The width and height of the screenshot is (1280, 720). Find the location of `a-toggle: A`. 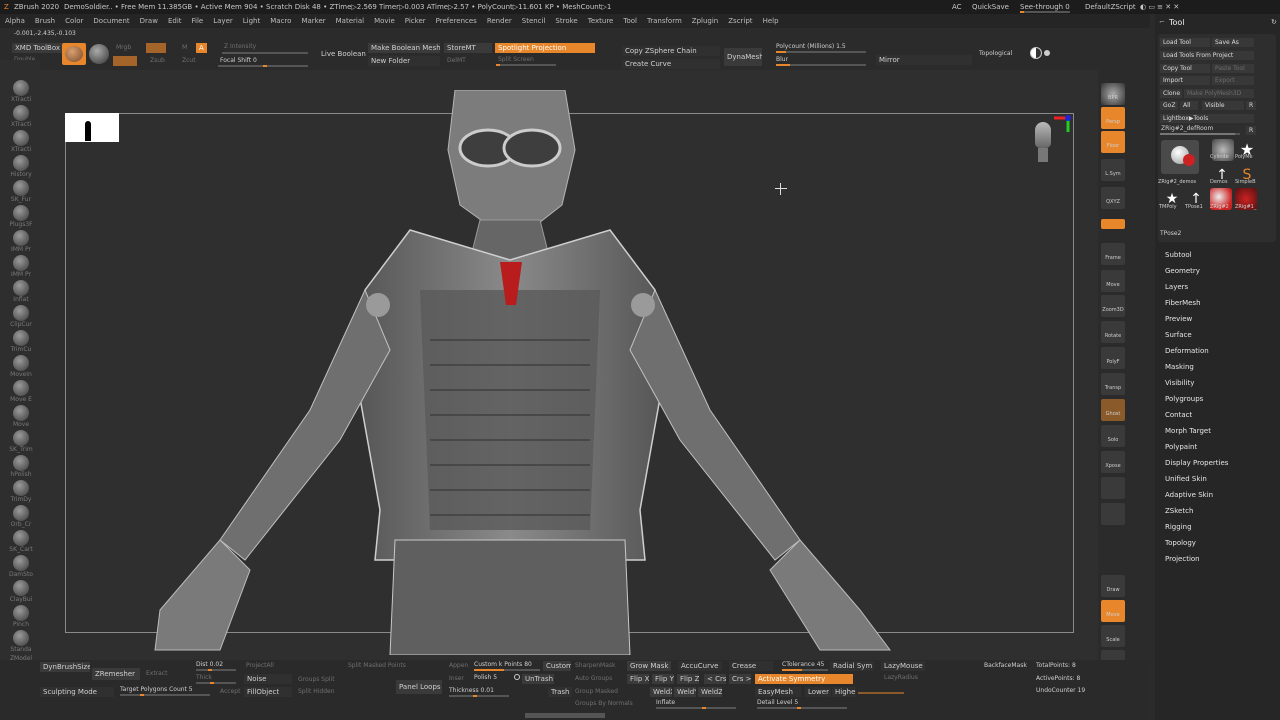

a-toggle: A is located at coordinates (201, 48).